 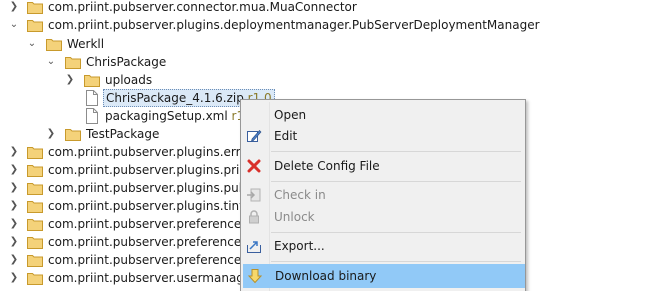 What do you see at coordinates (180, 116) in the screenshot?
I see `tree-item-label: packagingSetup.xml r1.1` at bounding box center [180, 116].